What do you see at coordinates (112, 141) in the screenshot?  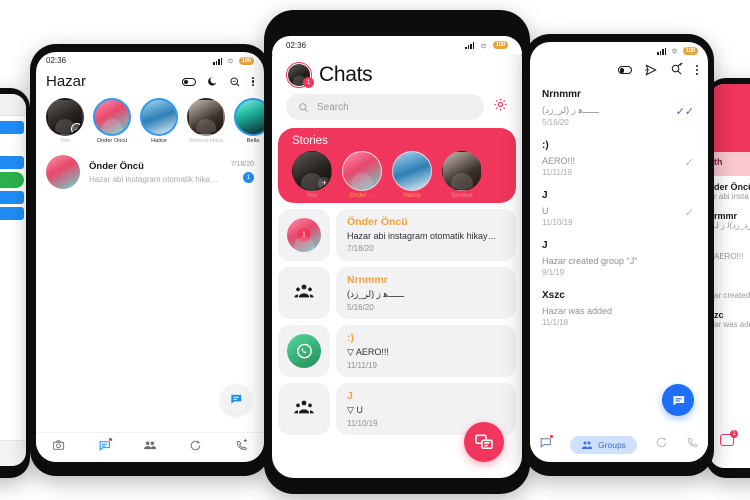 I see `story-label: Önder Öncü` at bounding box center [112, 141].